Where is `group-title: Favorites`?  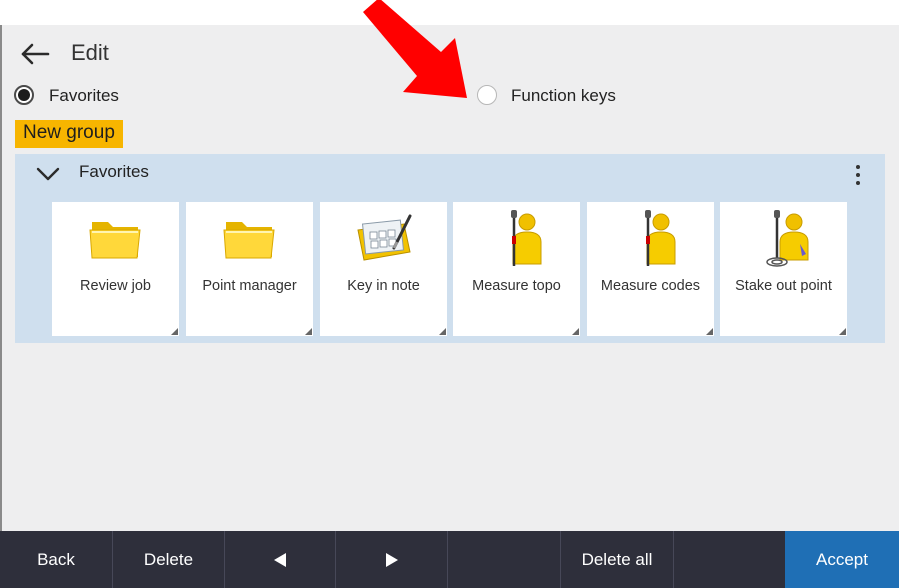 group-title: Favorites is located at coordinates (114, 171).